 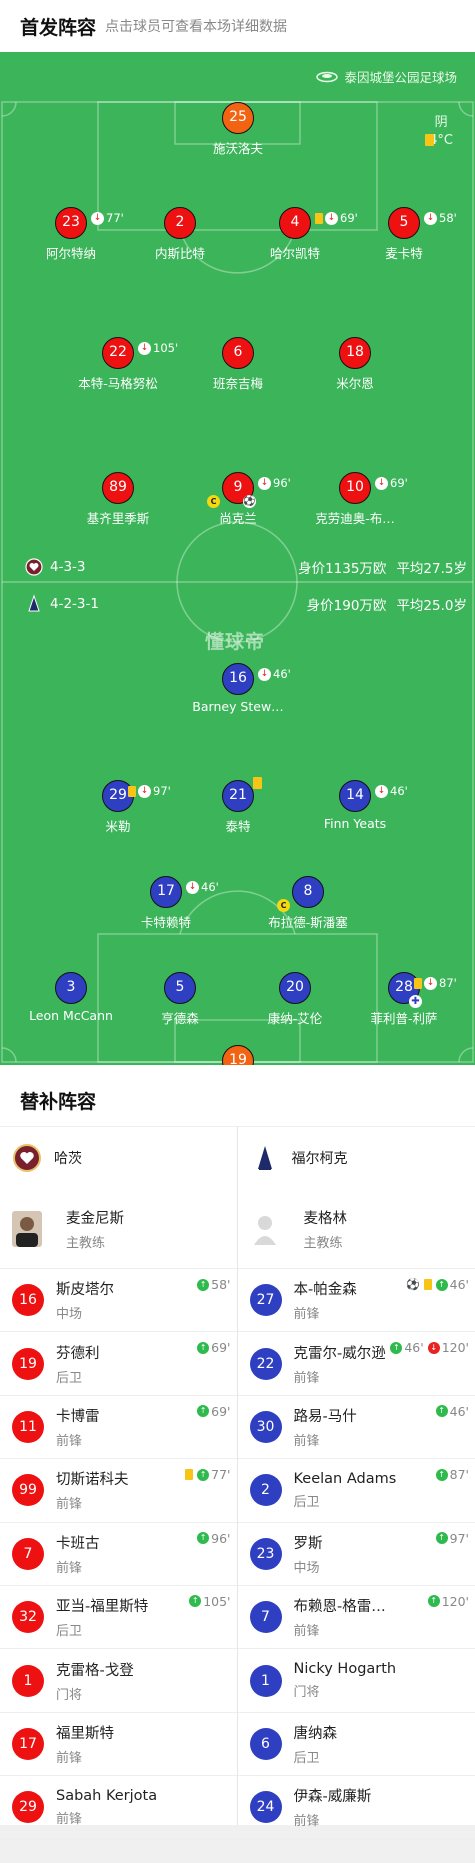 What do you see at coordinates (118, 1808) in the screenshot?
I see `sub-player-row: 29 Sabah Kerjota 前锋` at bounding box center [118, 1808].